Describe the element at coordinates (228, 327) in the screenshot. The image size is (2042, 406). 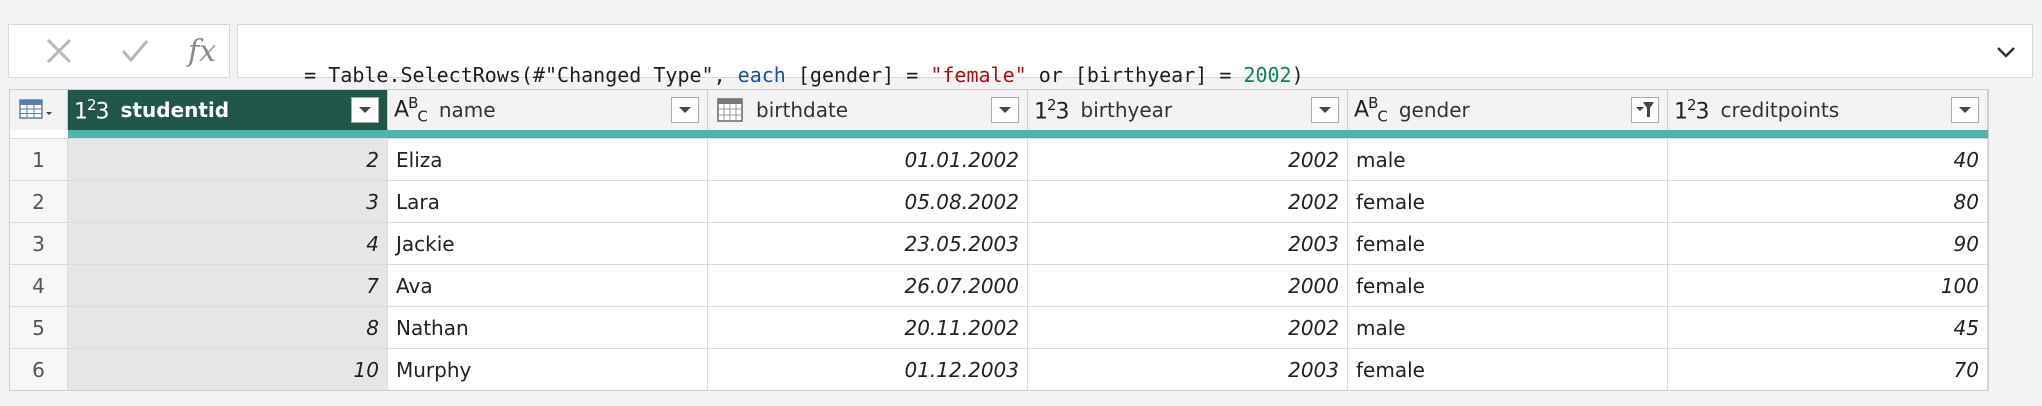
I see `cell-studentid: 8` at that location.